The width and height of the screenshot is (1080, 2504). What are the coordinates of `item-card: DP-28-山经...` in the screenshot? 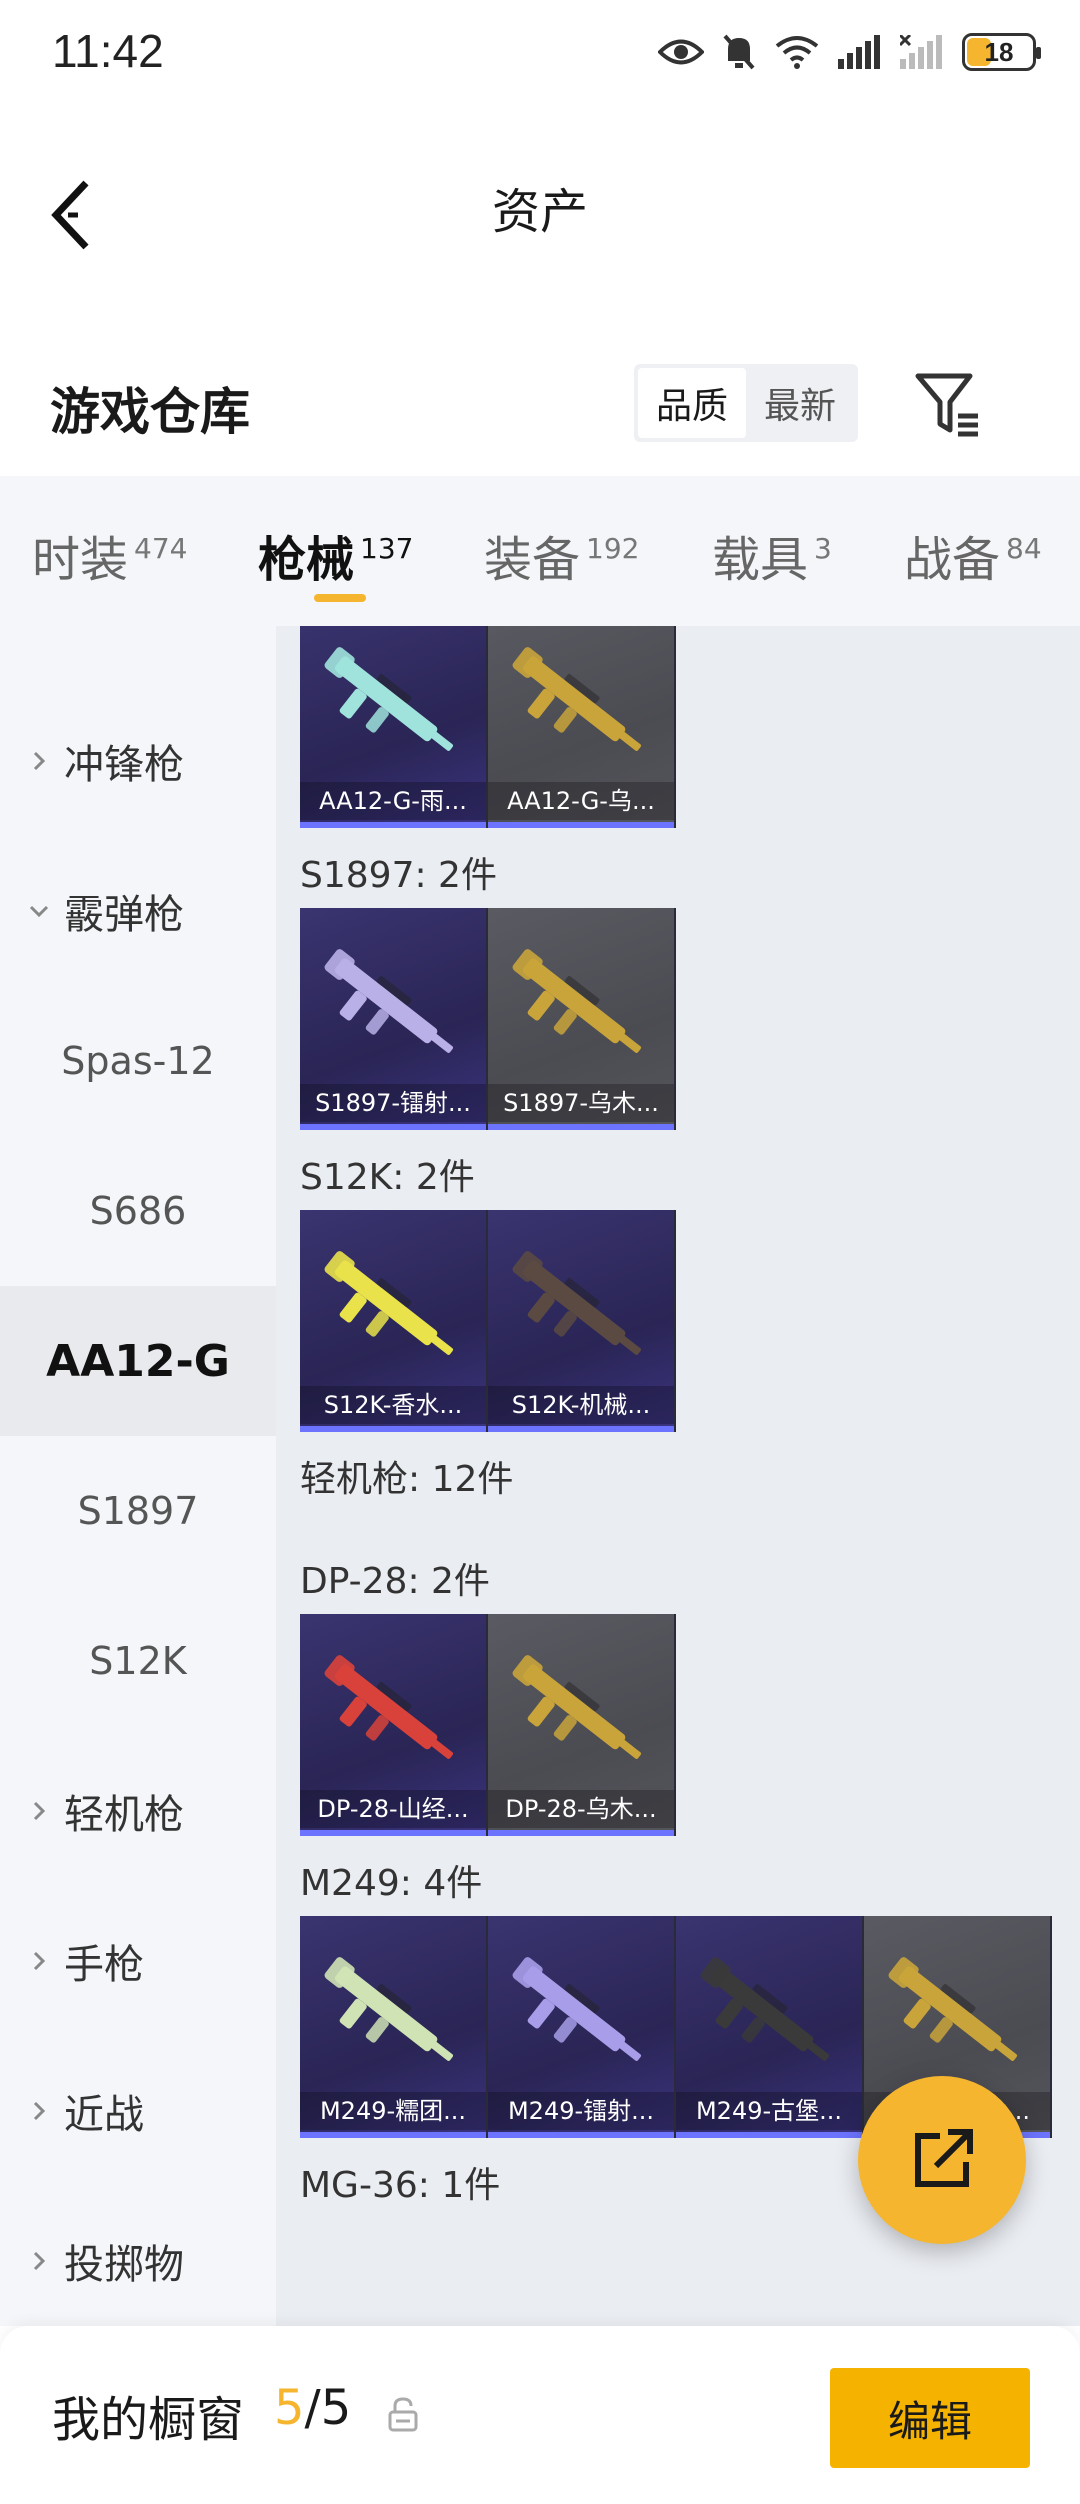 It's located at (394, 1725).